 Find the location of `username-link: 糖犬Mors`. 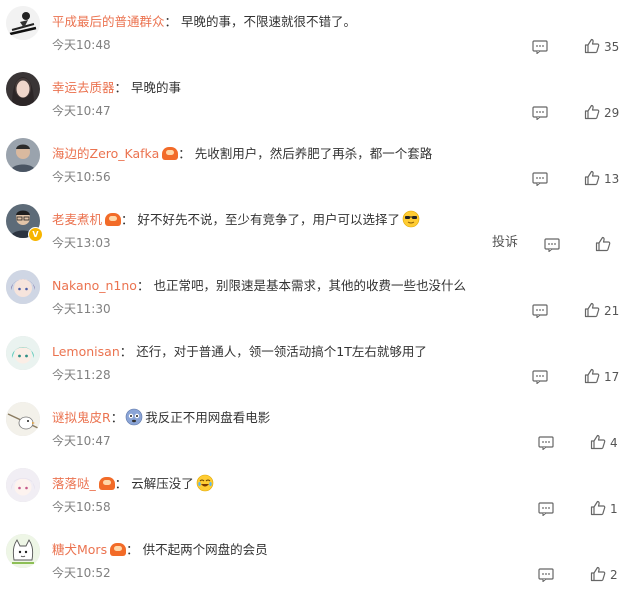

username-link: 糖犬Mors is located at coordinates (79, 549).